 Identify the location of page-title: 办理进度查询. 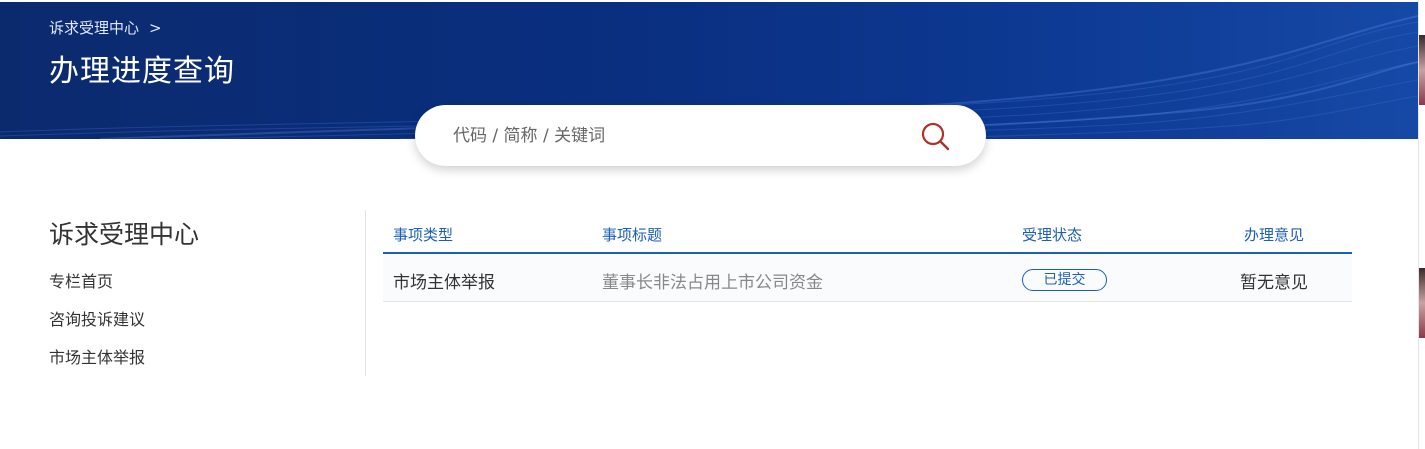
(142, 71).